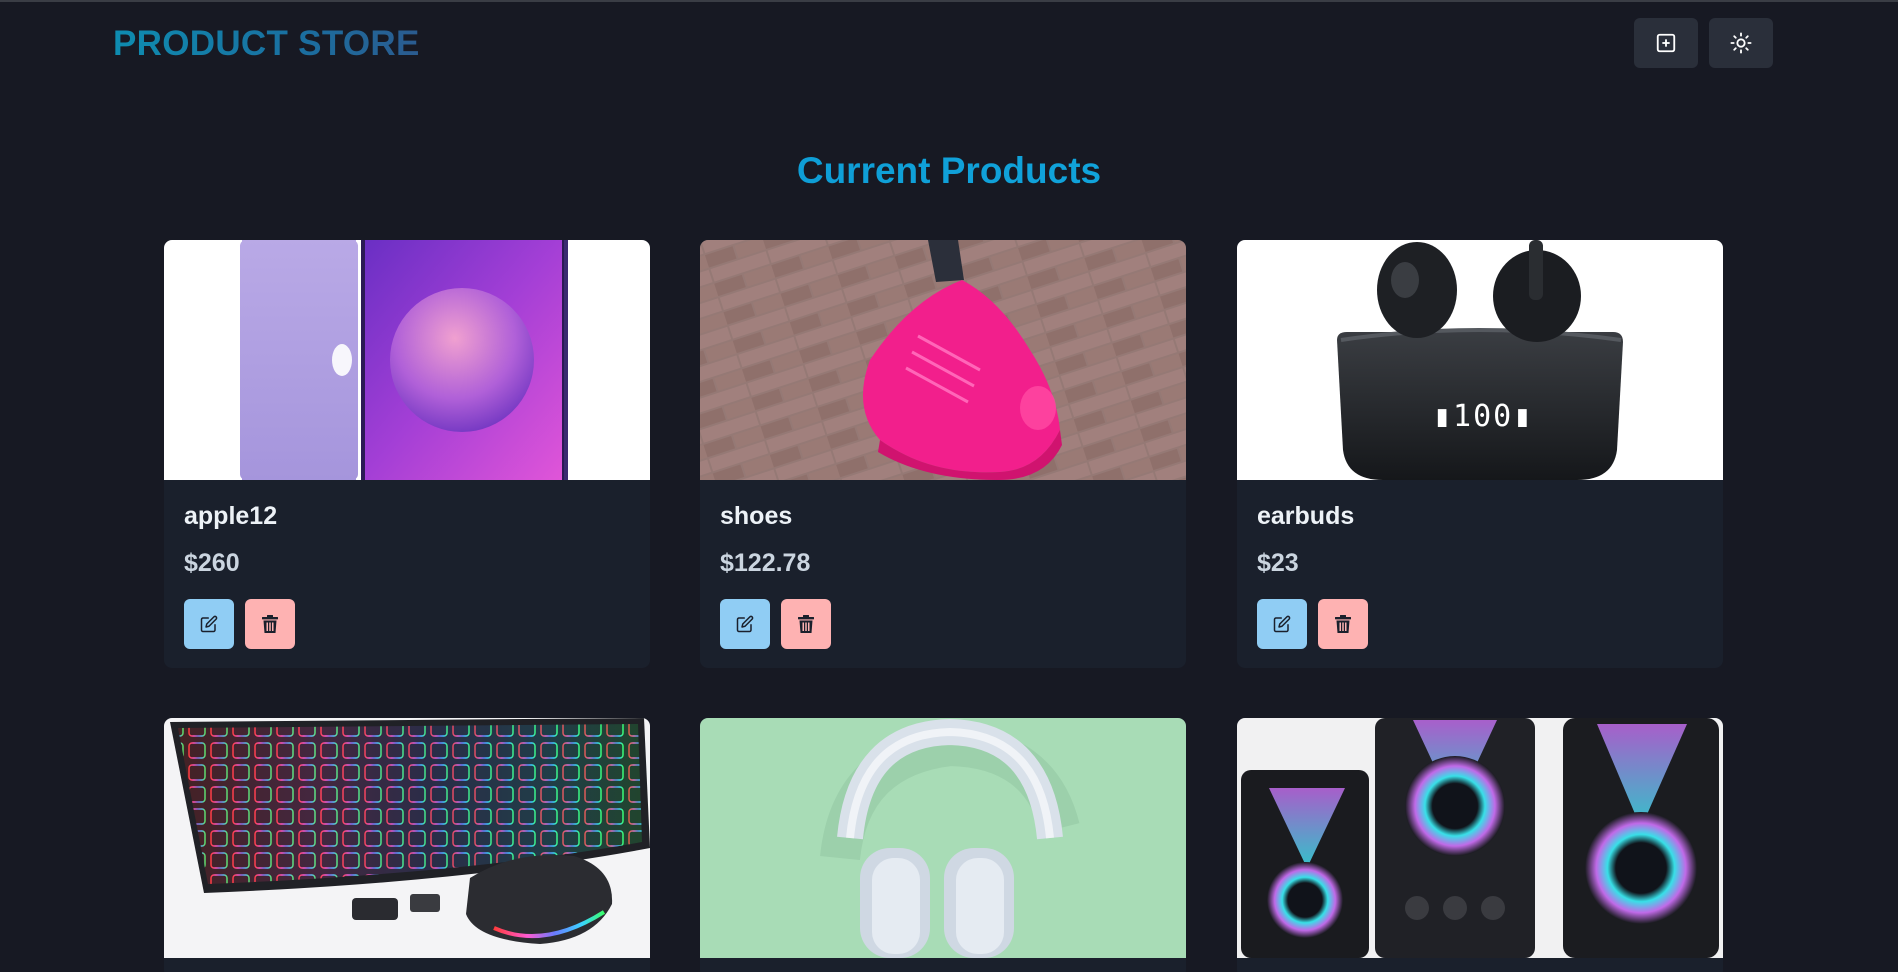 This screenshot has width=1898, height=972. I want to click on earbuds-image-icon: ▮100▮, so click(1480, 360).